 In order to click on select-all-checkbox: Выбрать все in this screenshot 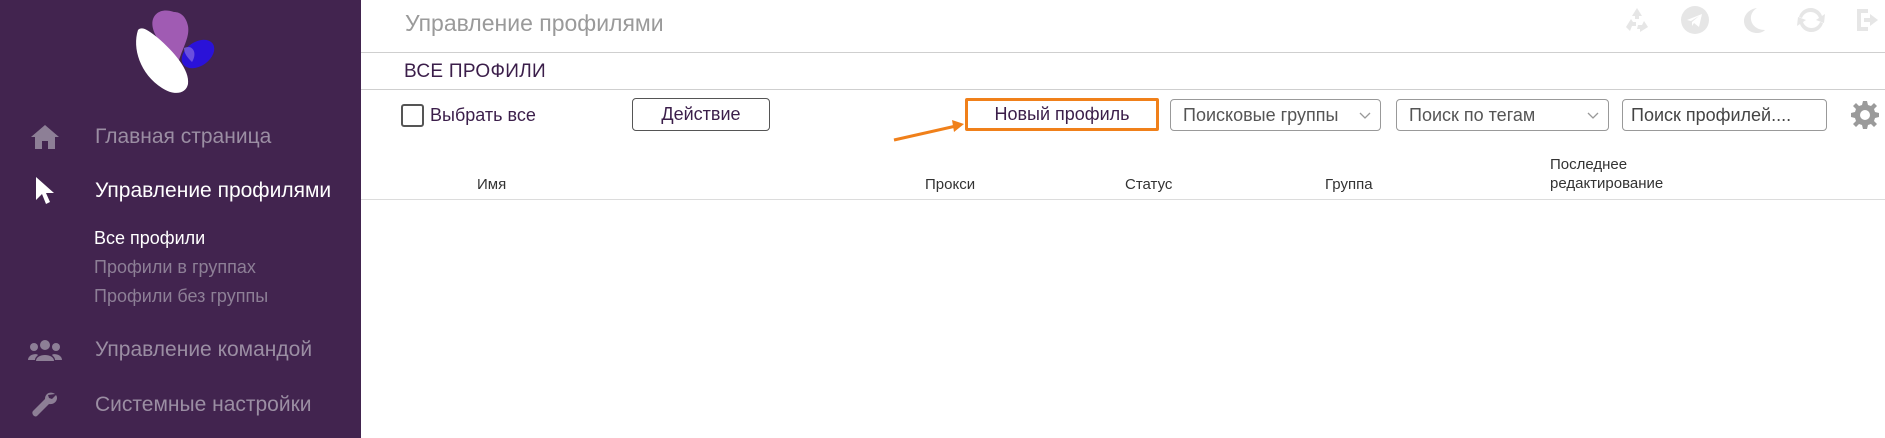, I will do `click(468, 115)`.